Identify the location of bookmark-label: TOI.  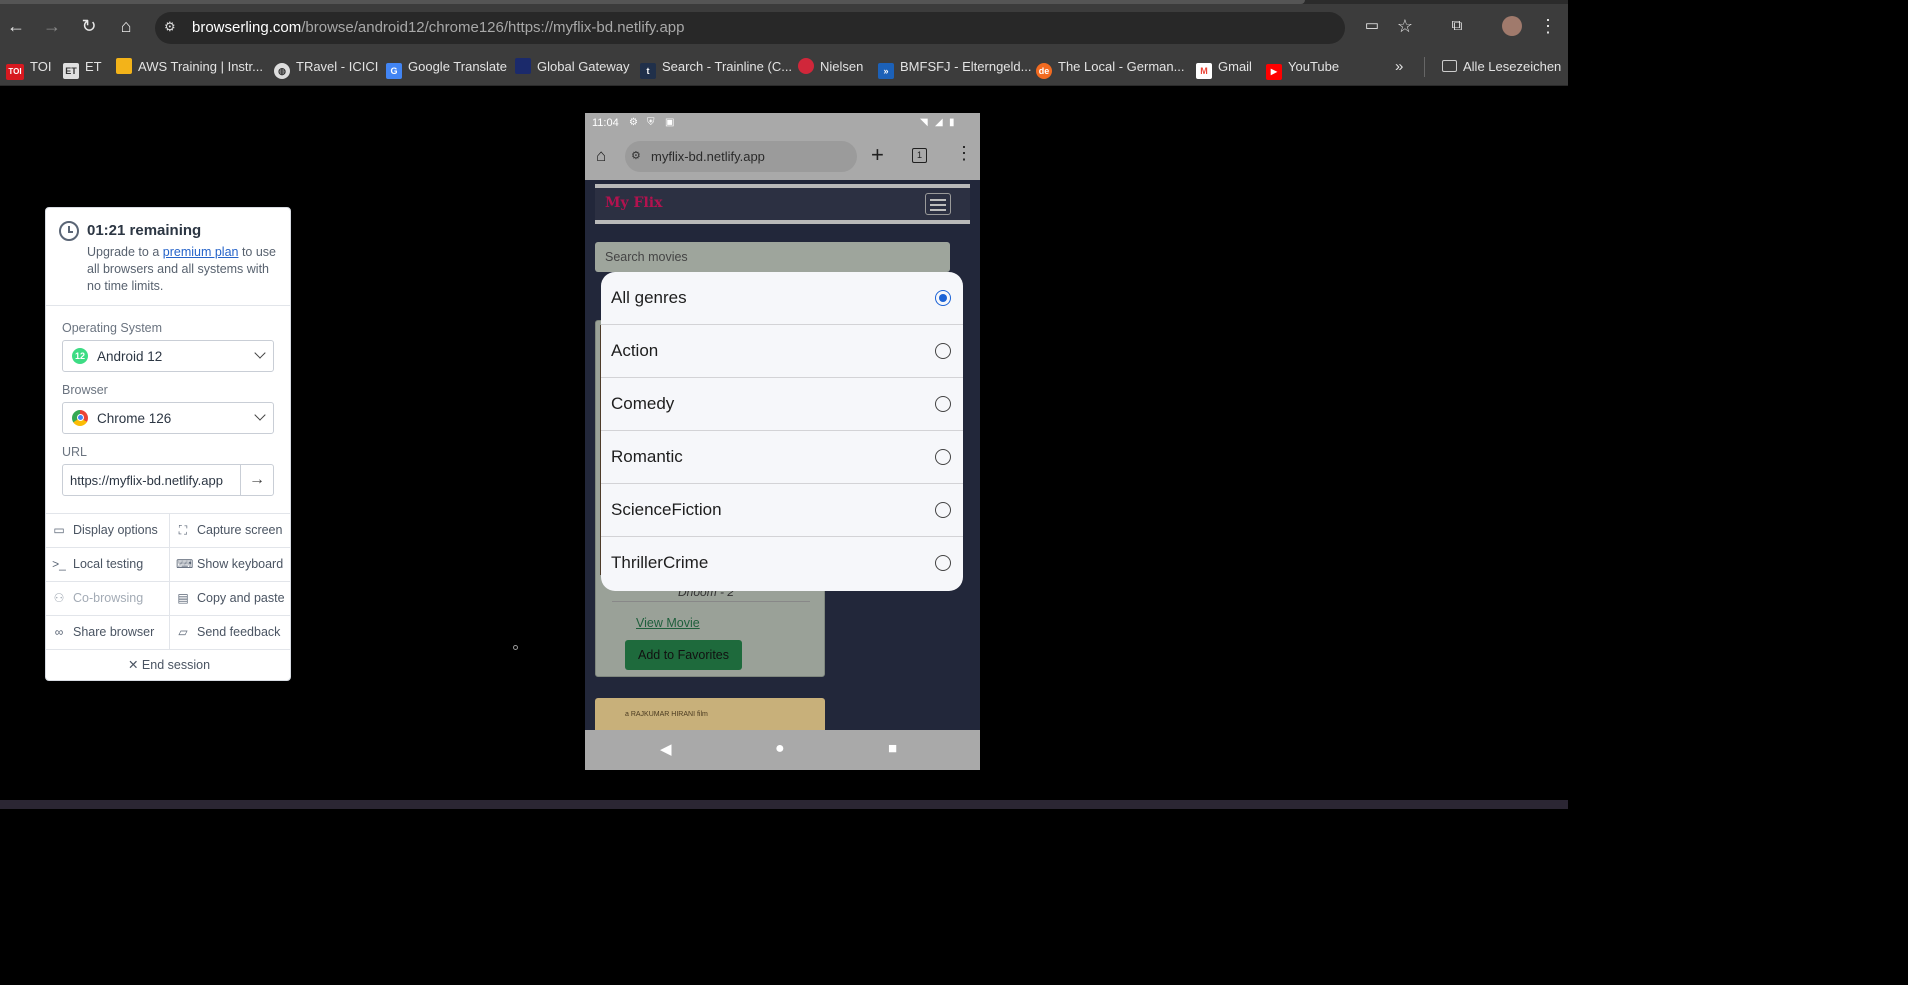
(41, 66).